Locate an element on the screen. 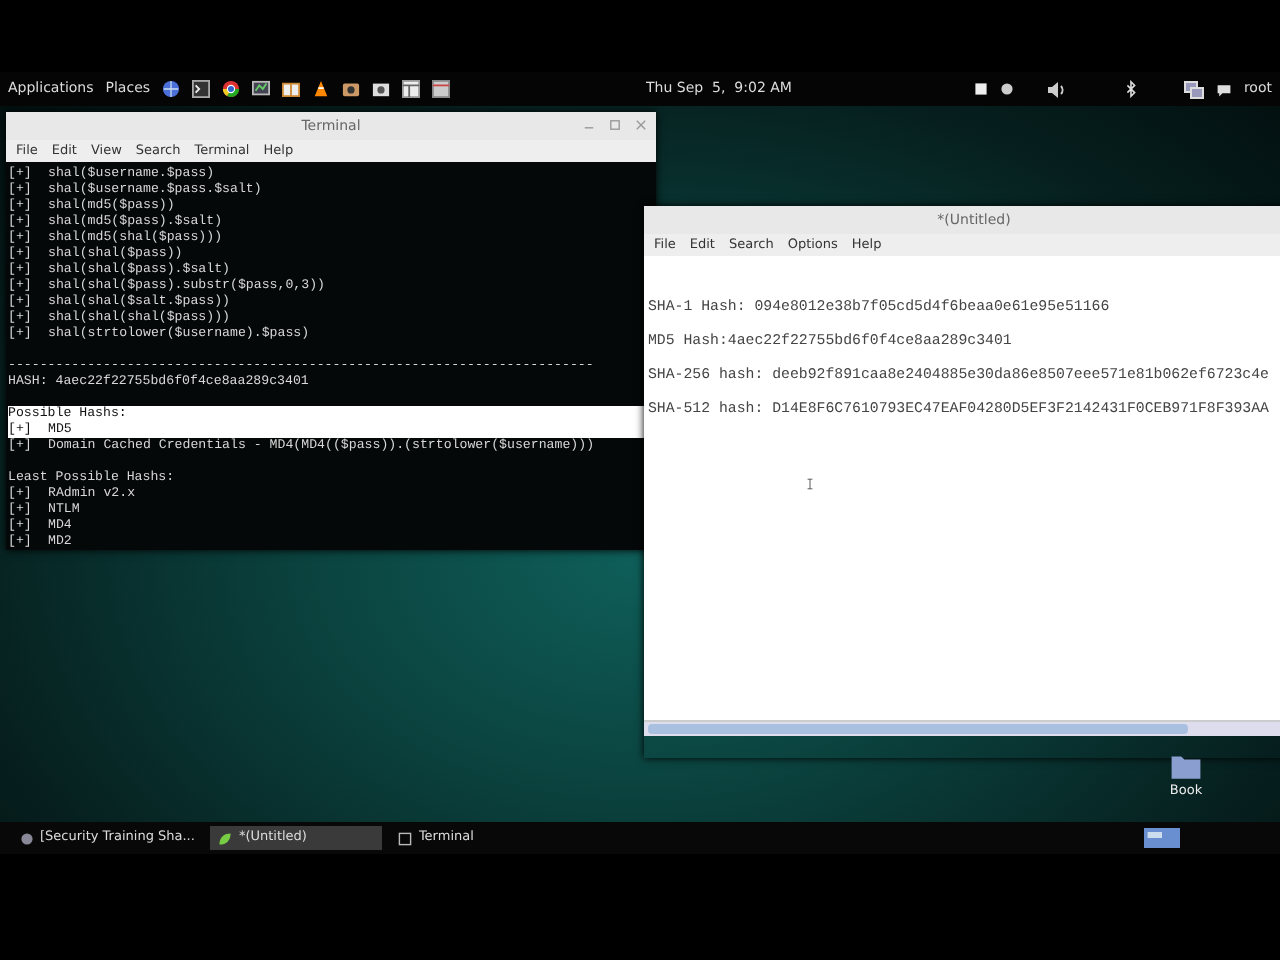  cone-icon is located at coordinates (321, 89).